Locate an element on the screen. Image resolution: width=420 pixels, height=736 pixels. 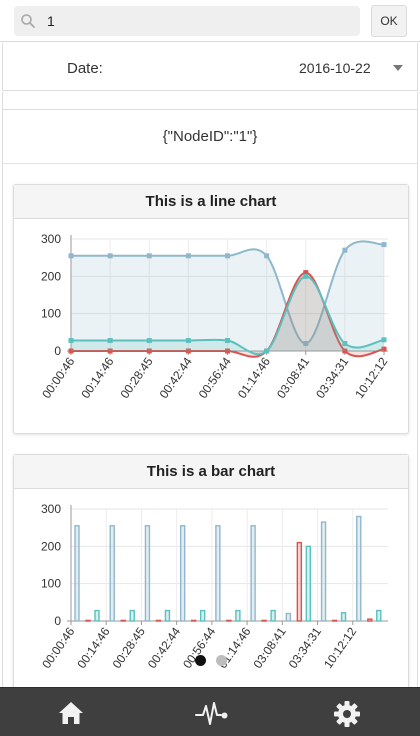
pulse-icon is located at coordinates (211, 713).